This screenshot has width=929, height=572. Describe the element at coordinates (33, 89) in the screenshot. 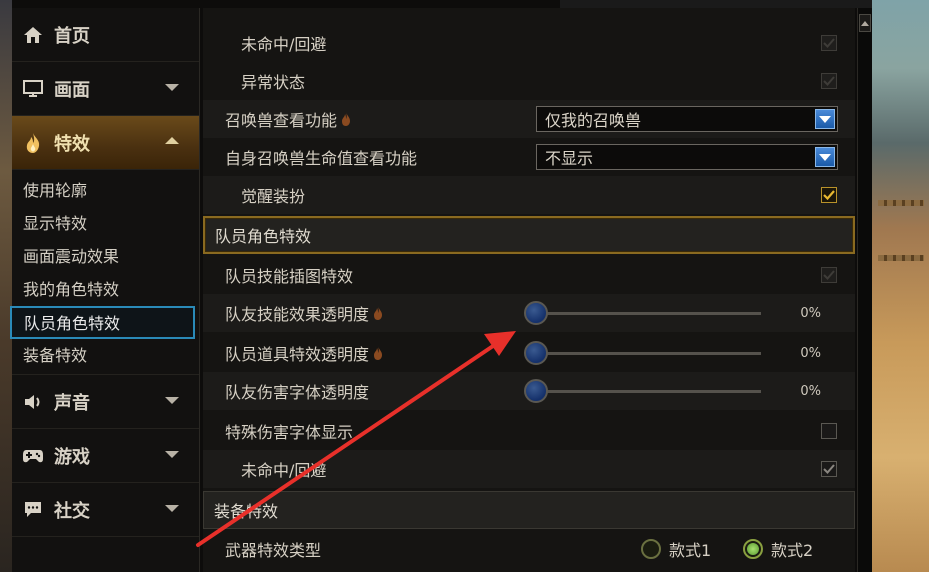

I see `monitor-icon` at that location.